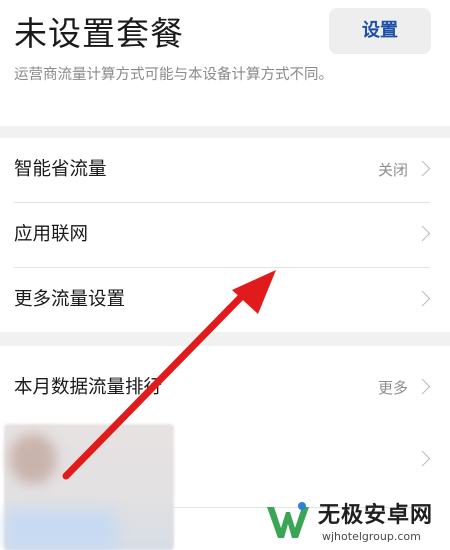 Image resolution: width=450 pixels, height=550 pixels. What do you see at coordinates (380, 31) in the screenshot?
I see `set-plan-button: 设置` at bounding box center [380, 31].